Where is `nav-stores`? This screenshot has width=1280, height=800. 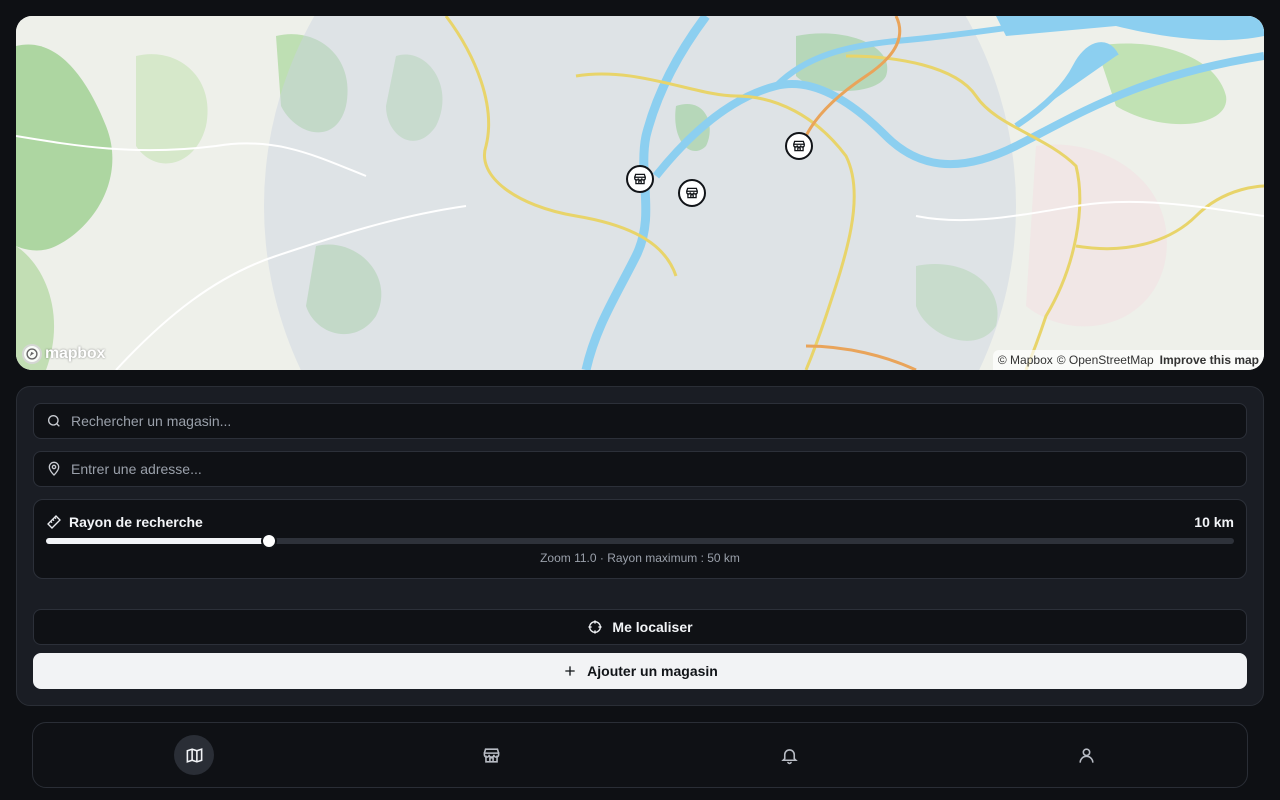 nav-stores is located at coordinates (491, 755).